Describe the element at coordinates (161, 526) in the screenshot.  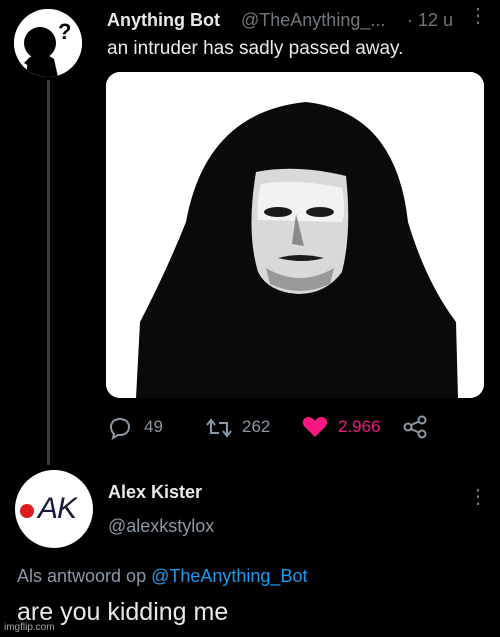
I see `reply-author-handle: @alexkstylox` at that location.